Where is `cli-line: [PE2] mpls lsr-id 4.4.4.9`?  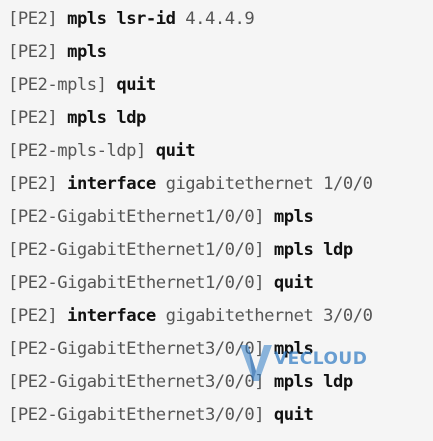 cli-line: [PE2] mpls lsr-id 4.4.4.9 is located at coordinates (220, 19).